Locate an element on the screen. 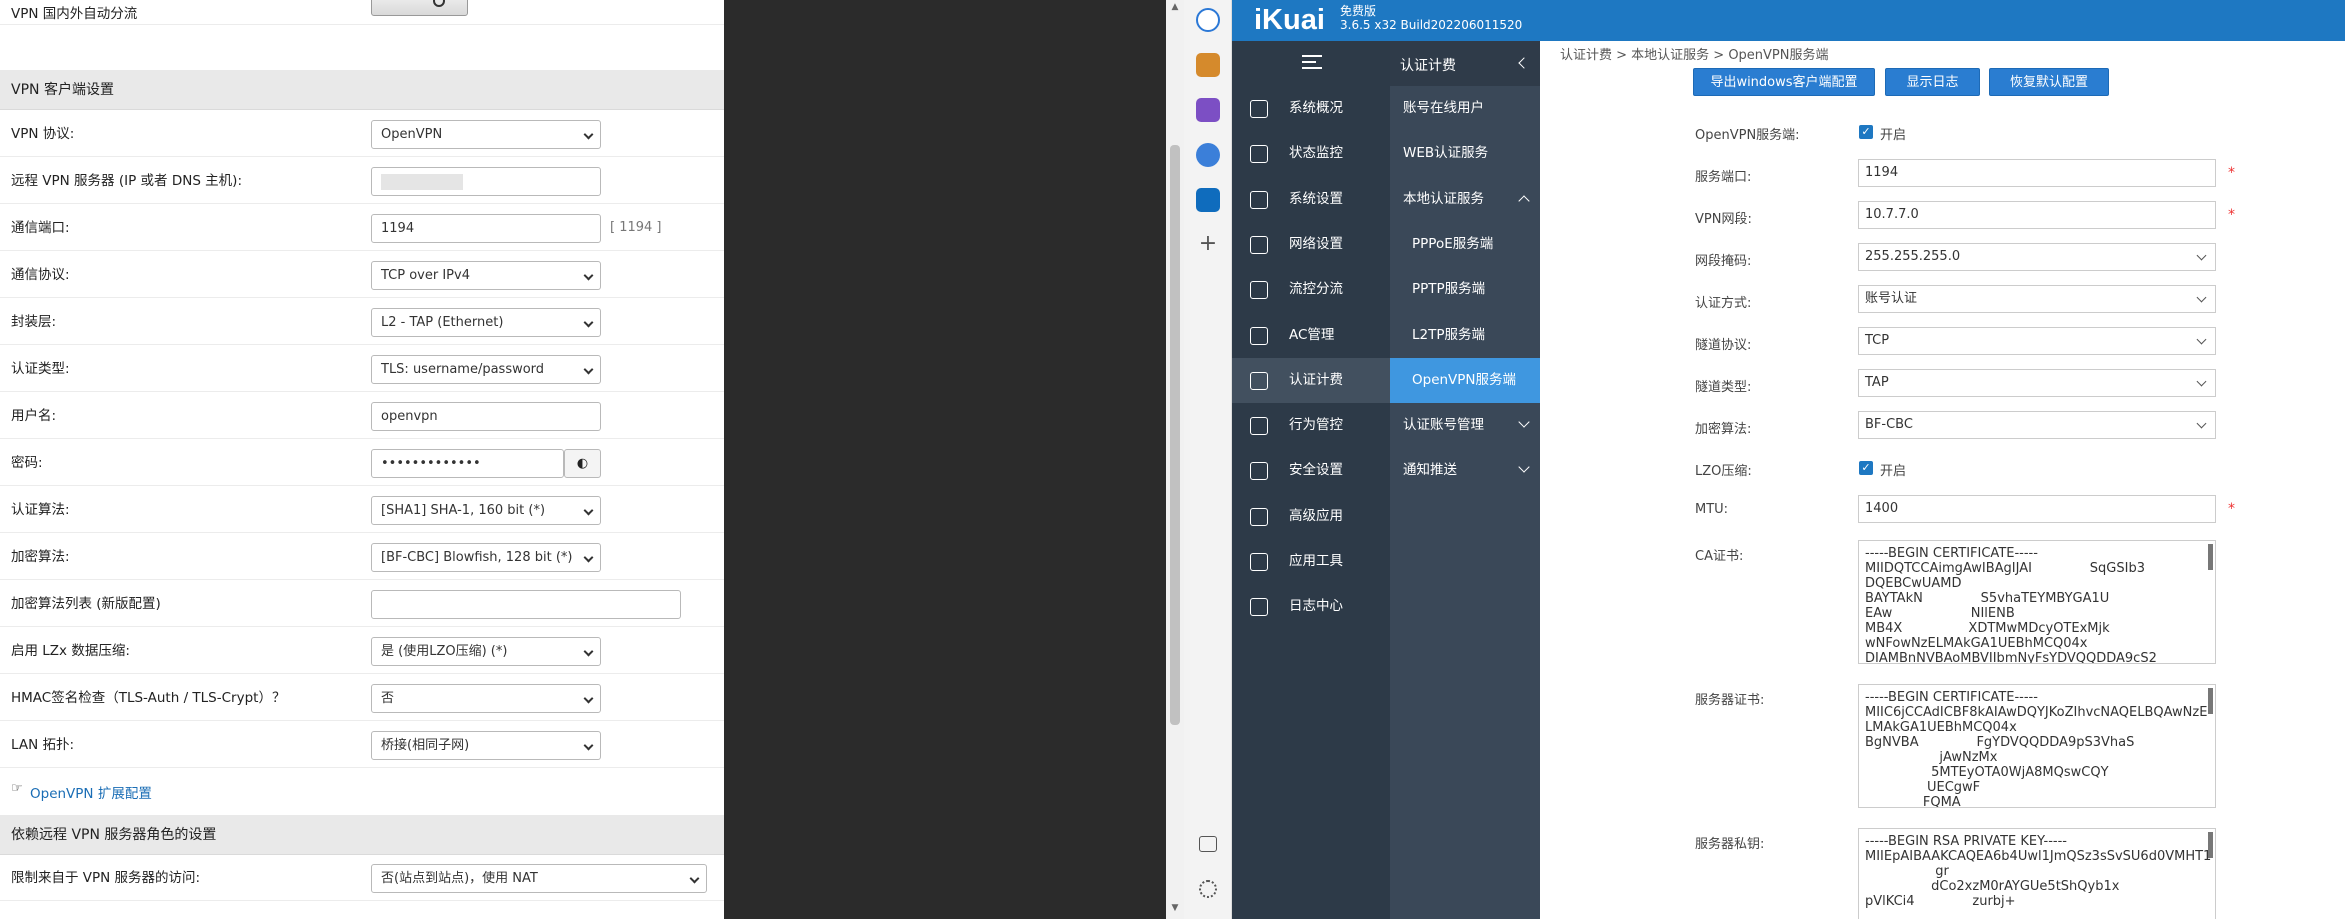  mtu-input: 1400 is located at coordinates (2037, 509).